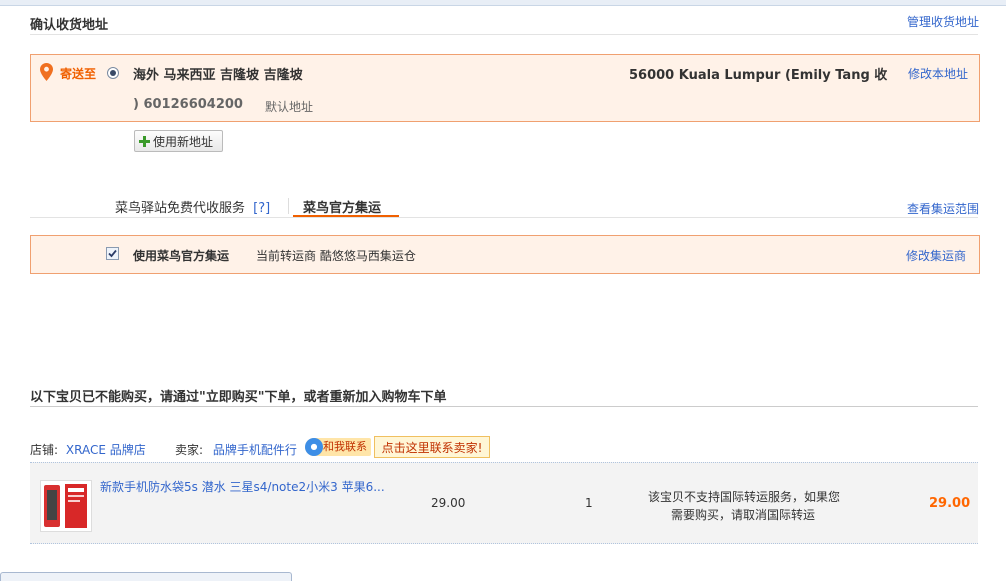  What do you see at coordinates (183, 142) in the screenshot?
I see `use-new-address-label: 使用新地址` at bounding box center [183, 142].